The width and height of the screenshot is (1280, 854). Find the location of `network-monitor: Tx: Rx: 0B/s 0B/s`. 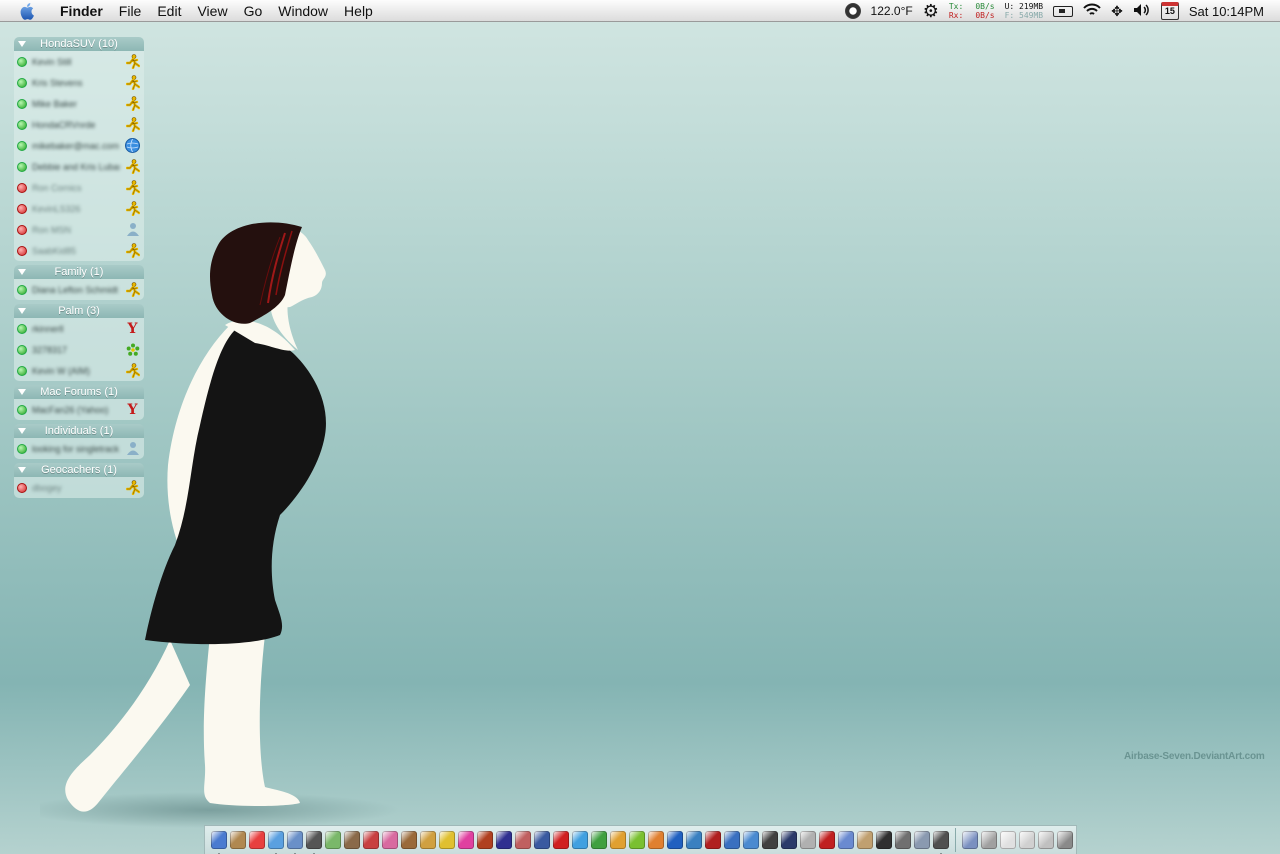

network-monitor: Tx: Rx: 0B/s 0B/s is located at coordinates (972, 11).